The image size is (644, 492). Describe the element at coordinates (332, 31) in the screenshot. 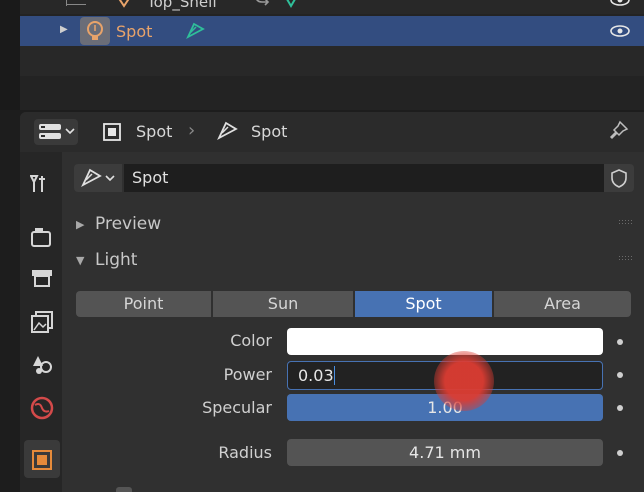

I see `outliner-row-spot` at that location.